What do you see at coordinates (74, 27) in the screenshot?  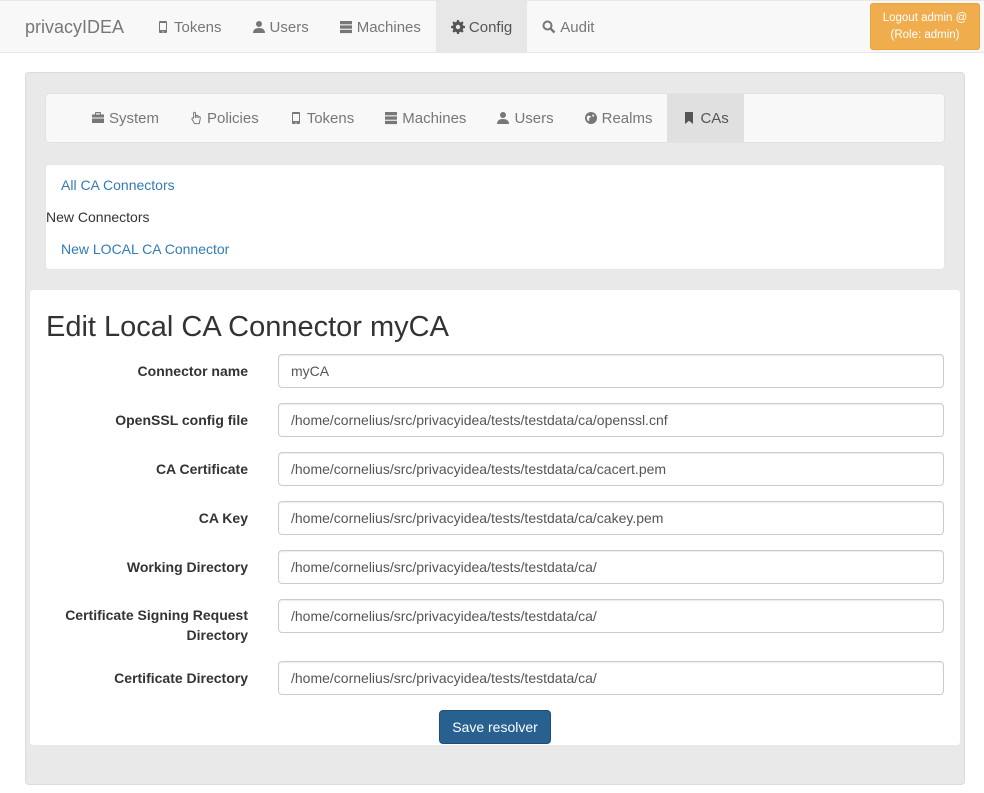 I see `brand-logo: privacyIDEA` at bounding box center [74, 27].